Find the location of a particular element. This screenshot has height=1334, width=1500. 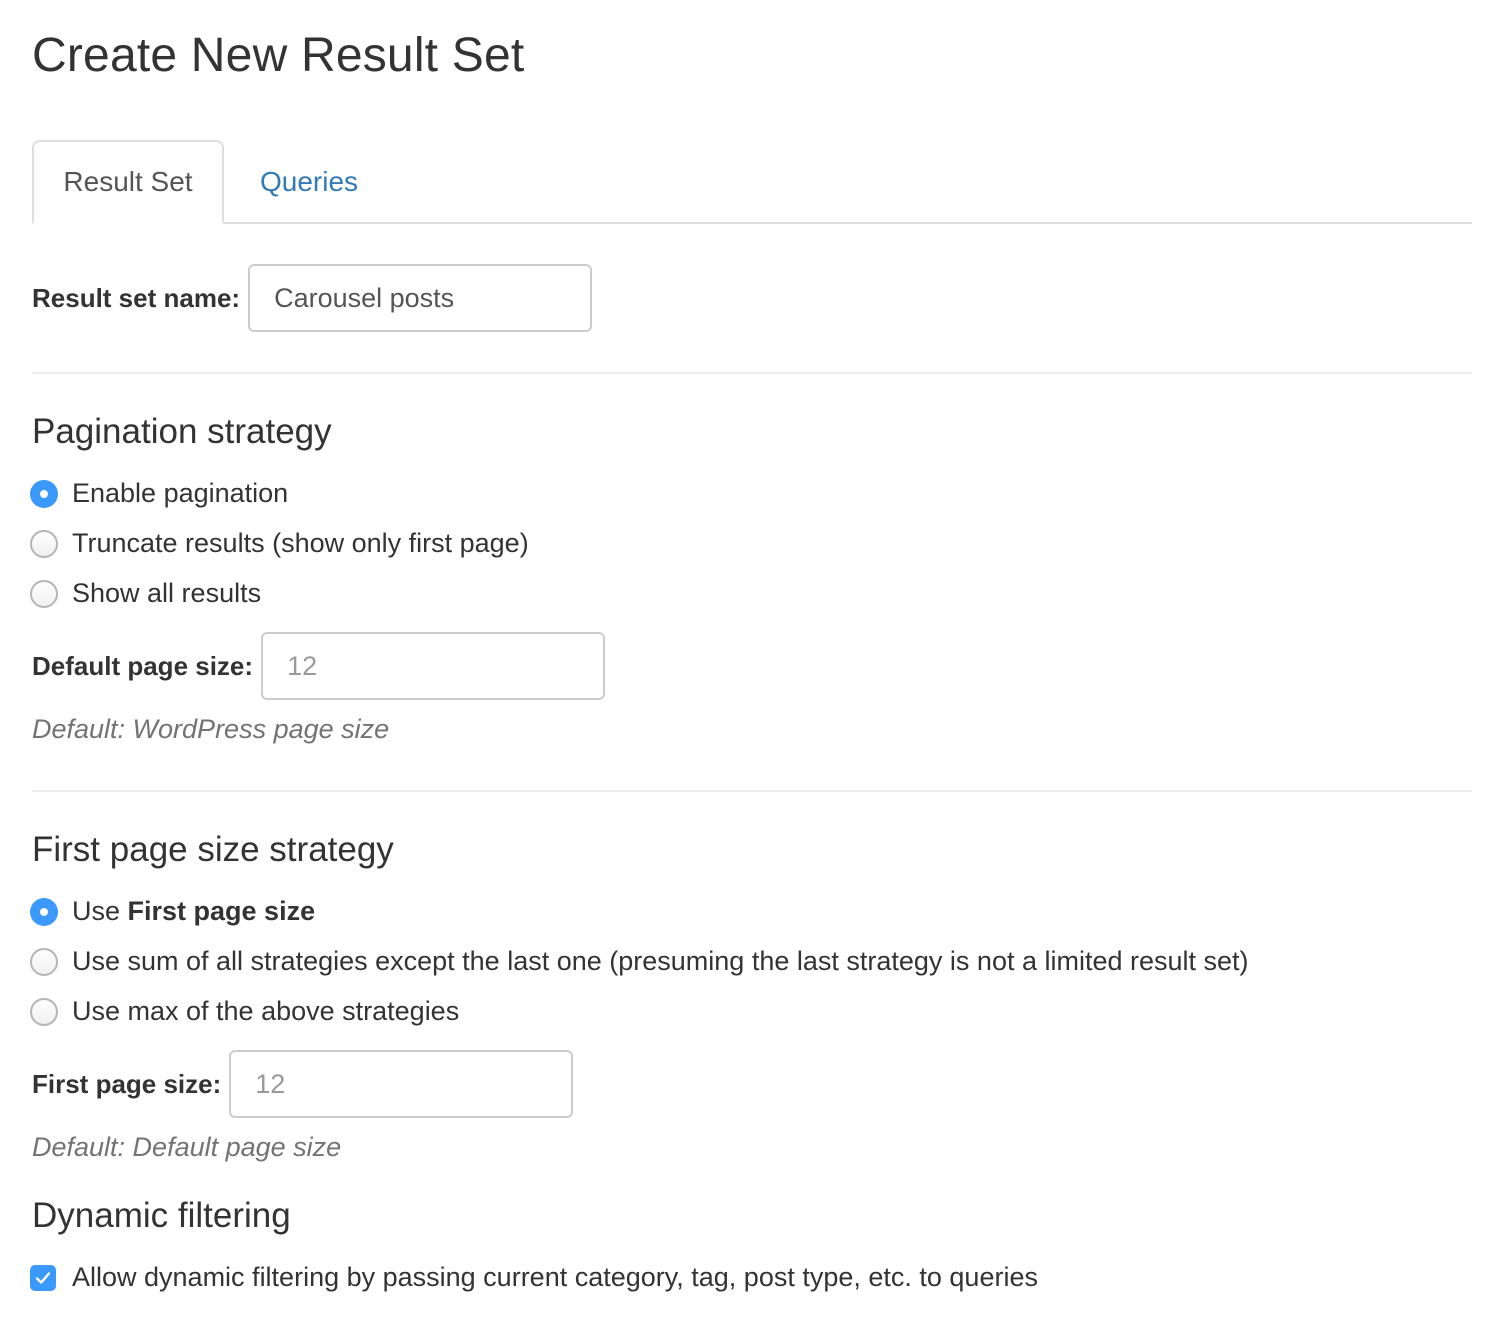

dynamic-filtering-heading: Dynamic filtering is located at coordinates (161, 1215).